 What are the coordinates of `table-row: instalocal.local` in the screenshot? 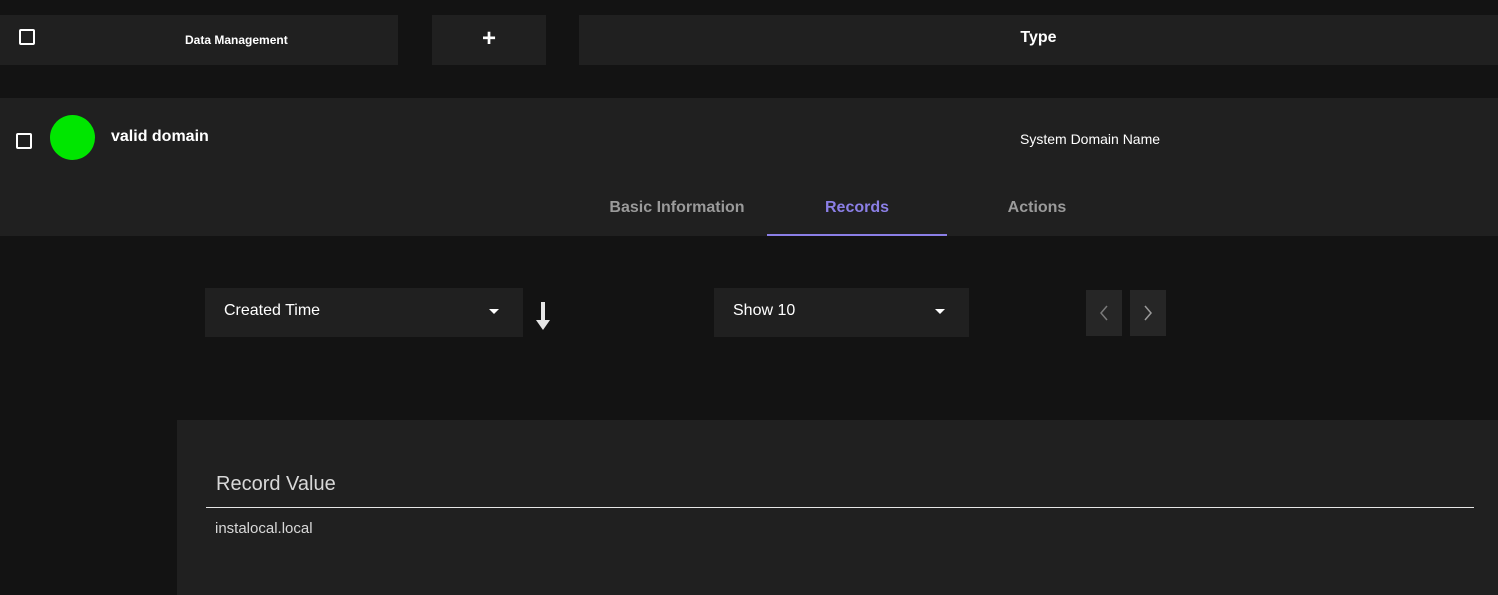 It's located at (264, 528).